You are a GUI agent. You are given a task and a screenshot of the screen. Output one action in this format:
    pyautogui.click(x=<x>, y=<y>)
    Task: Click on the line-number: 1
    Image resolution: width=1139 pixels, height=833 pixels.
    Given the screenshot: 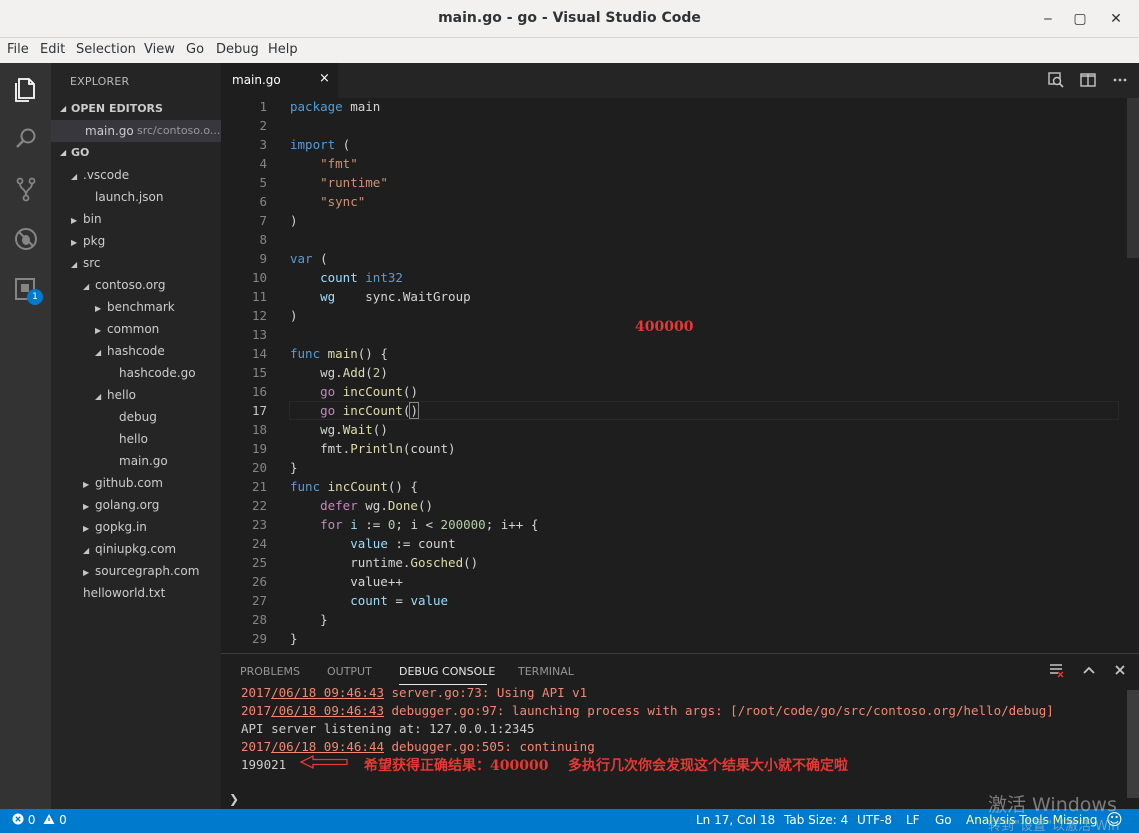 What is the action you would take?
    pyautogui.click(x=263, y=106)
    